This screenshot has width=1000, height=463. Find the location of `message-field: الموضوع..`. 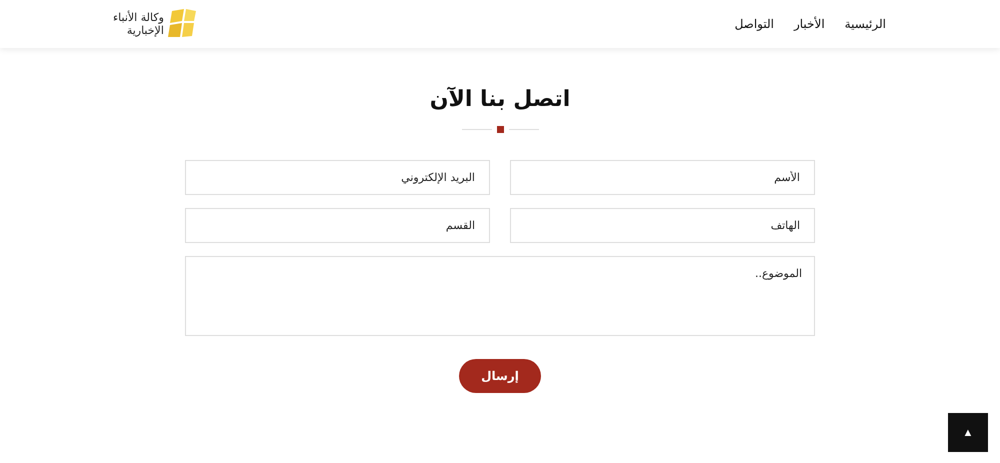

message-field: الموضوع.. is located at coordinates (500, 296).